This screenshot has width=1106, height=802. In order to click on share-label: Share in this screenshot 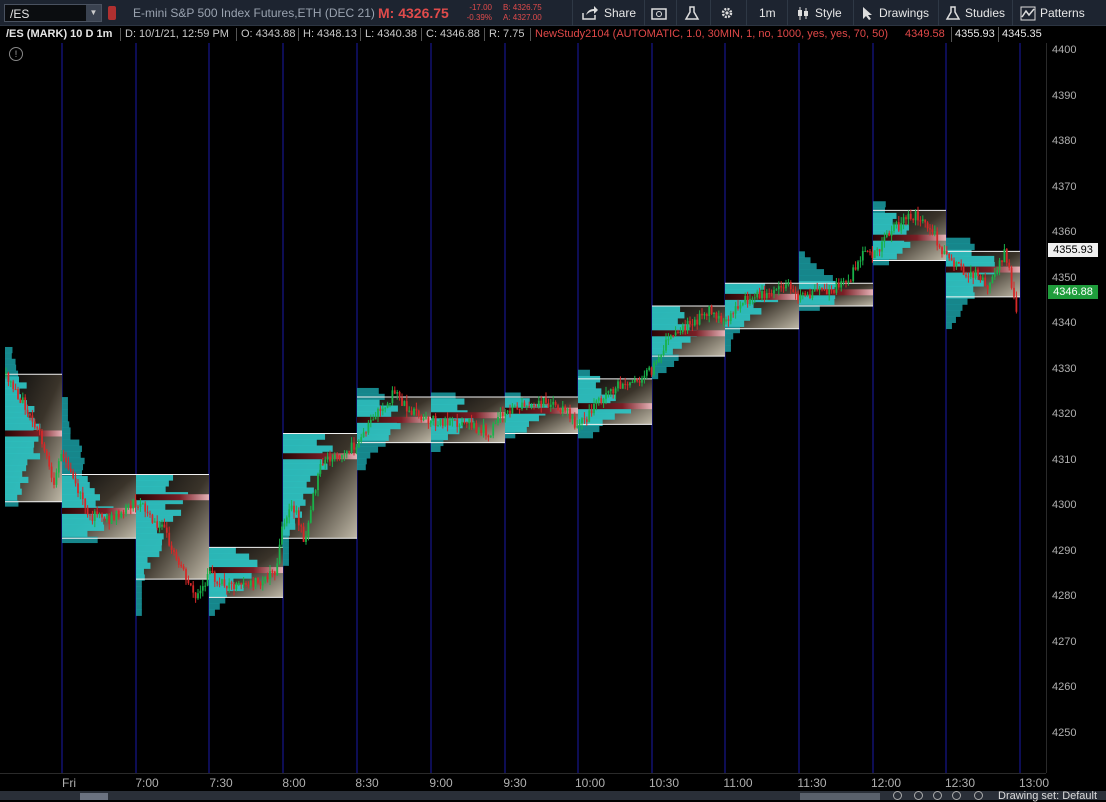, I will do `click(620, 13)`.